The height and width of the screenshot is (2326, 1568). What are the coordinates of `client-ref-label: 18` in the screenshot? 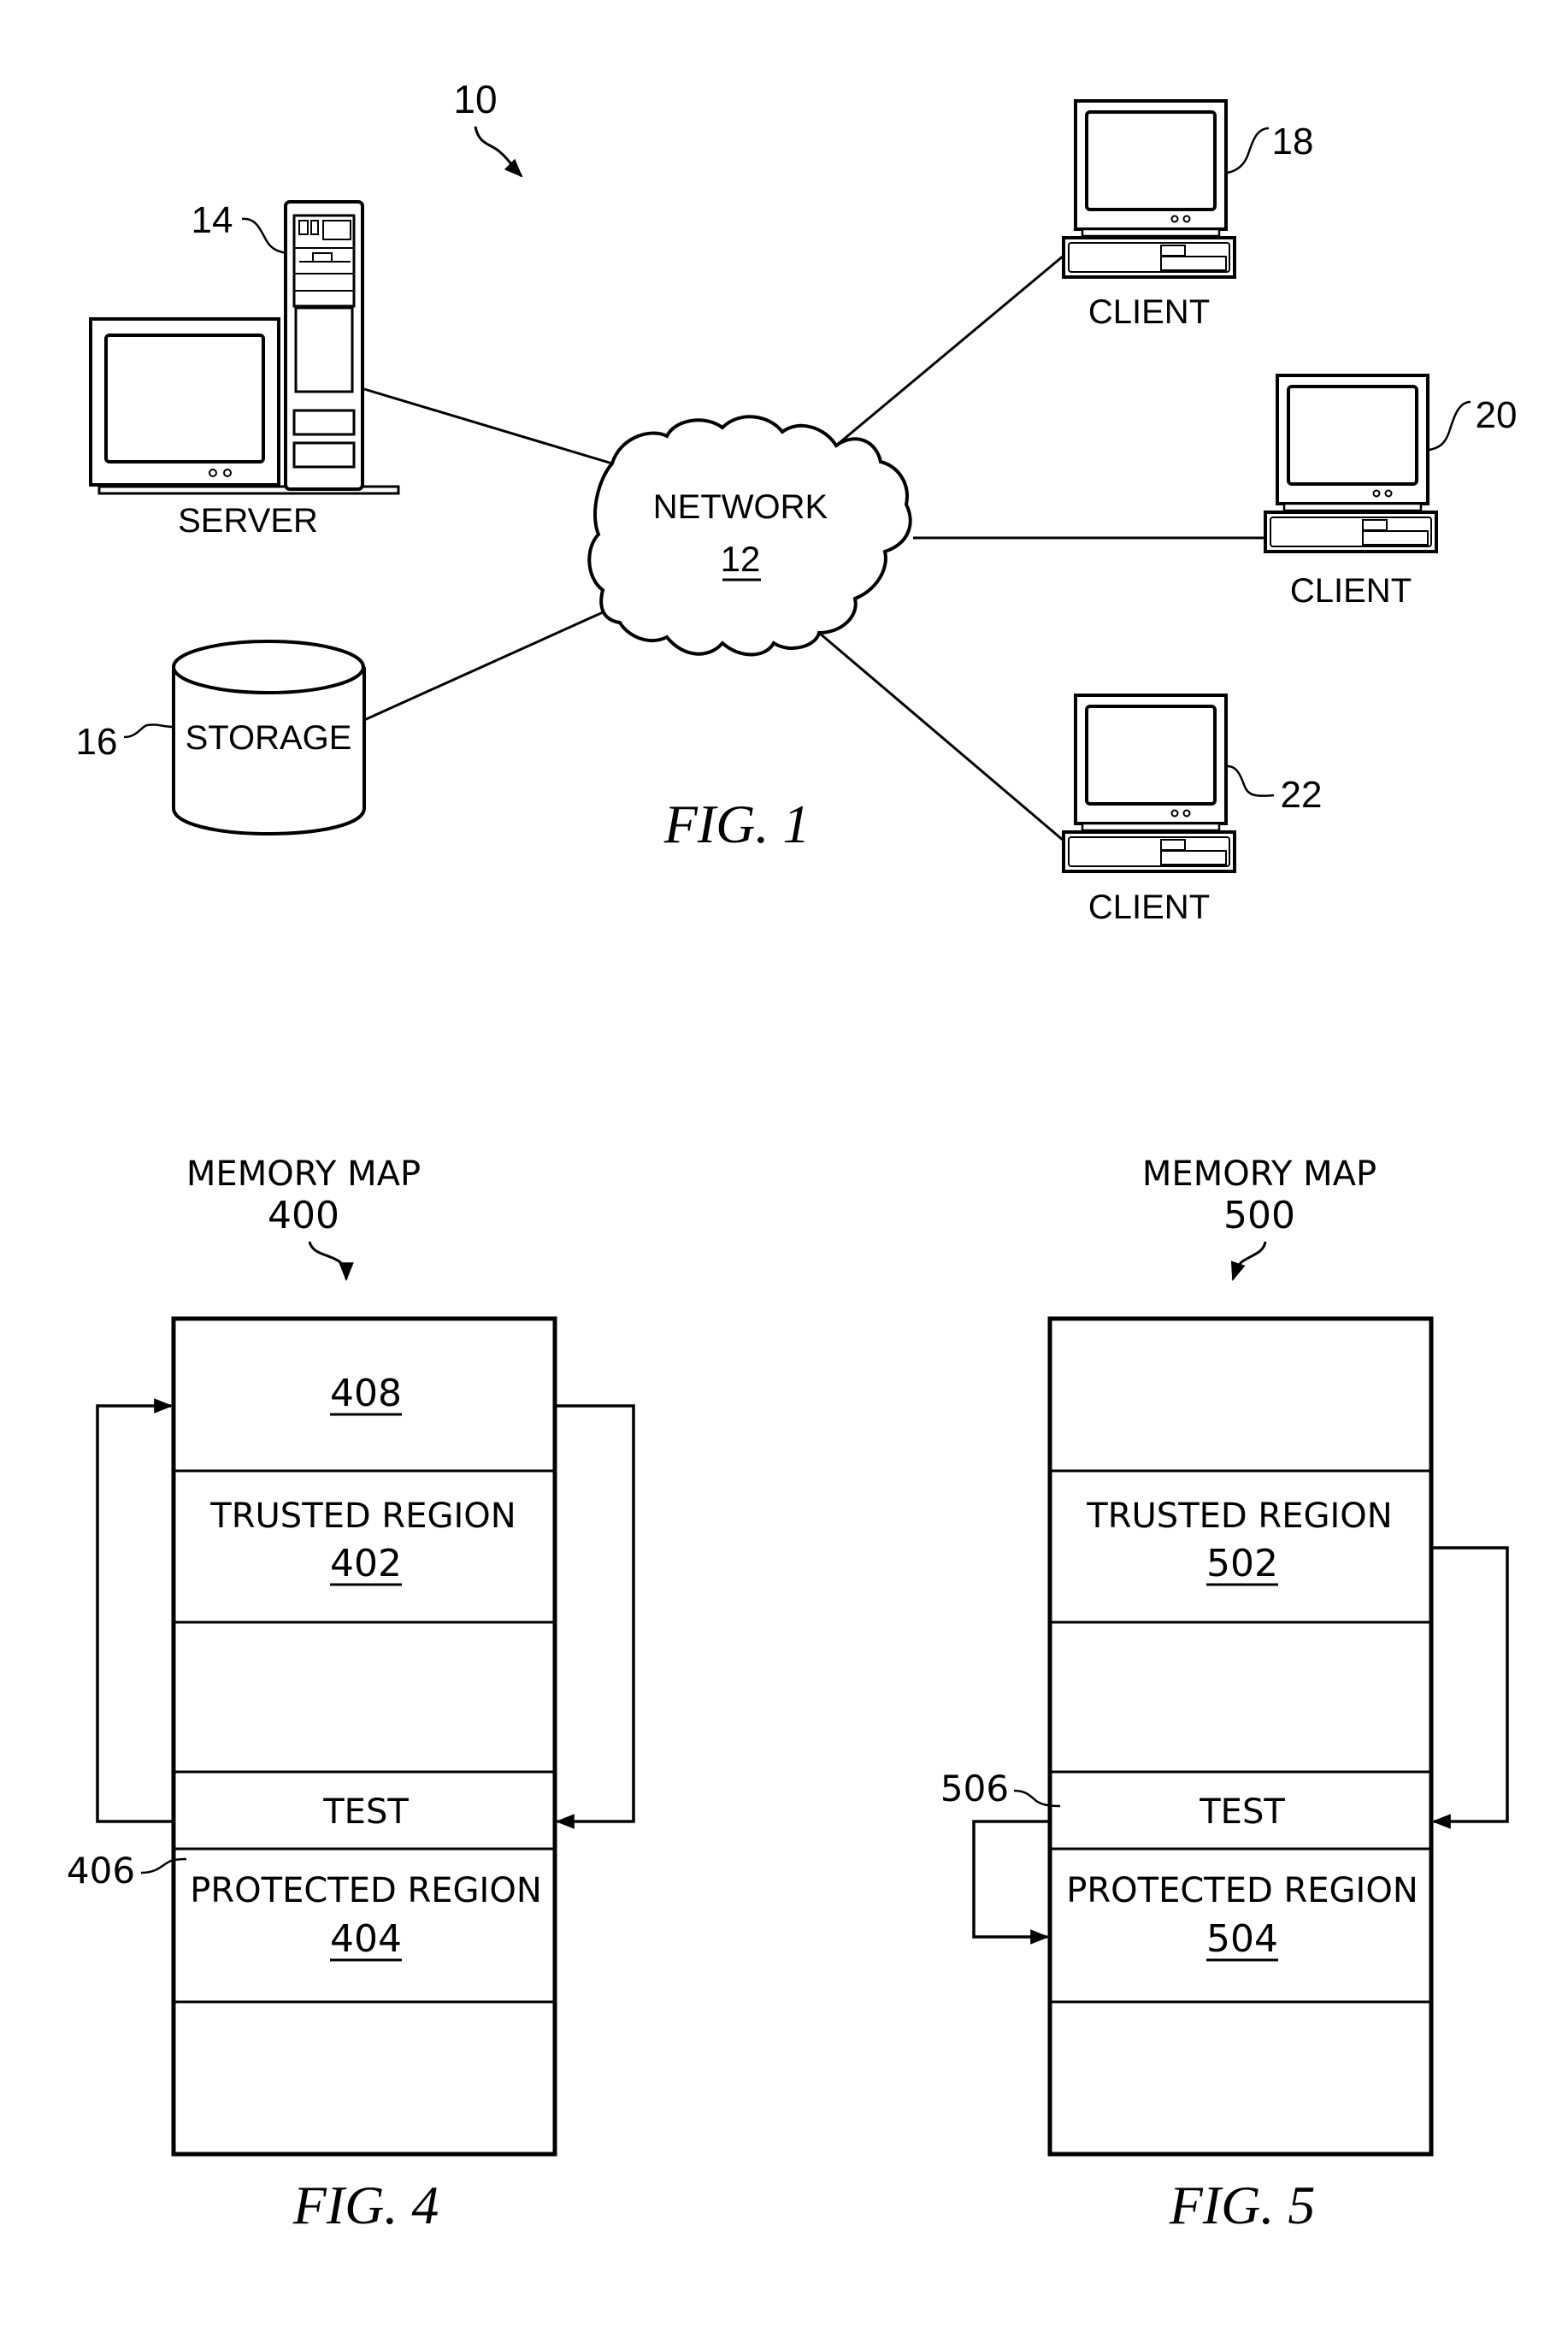 It's located at (1293, 141).